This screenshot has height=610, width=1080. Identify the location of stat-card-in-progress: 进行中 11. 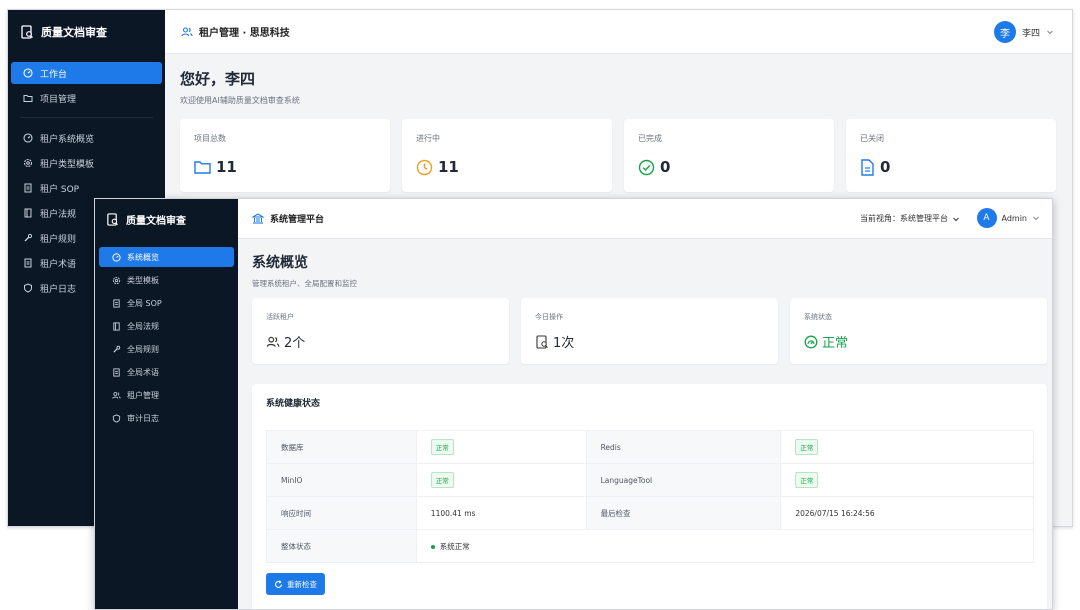
(507, 155).